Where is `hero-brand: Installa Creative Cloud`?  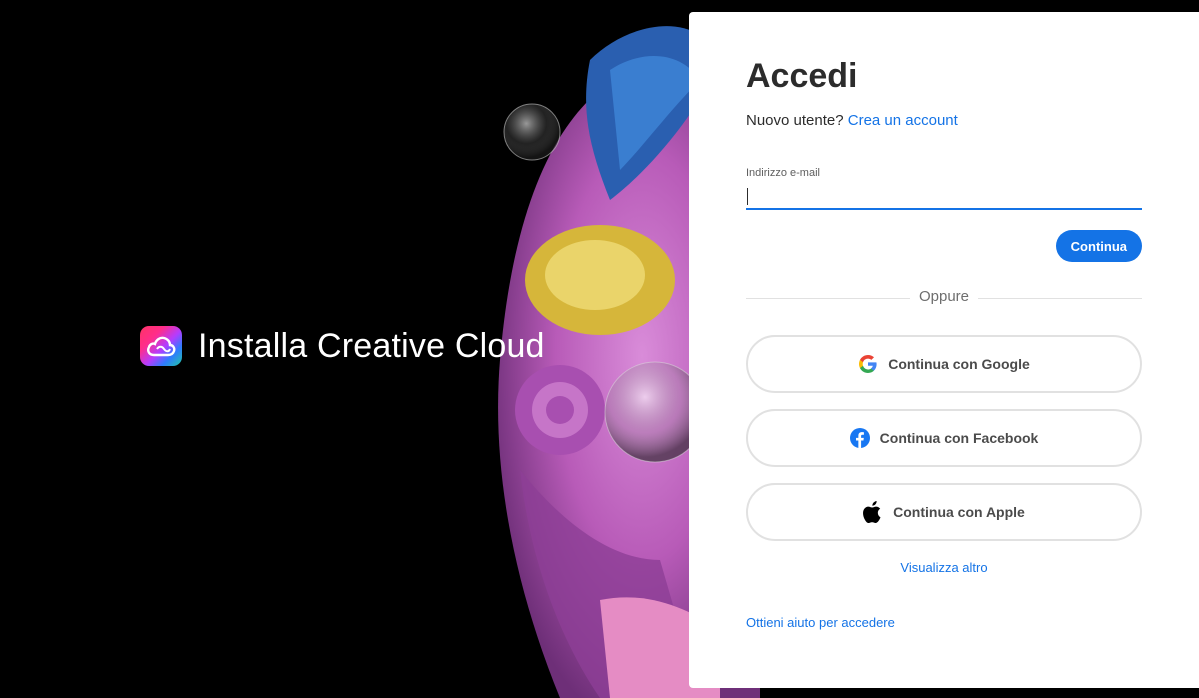
hero-brand: Installa Creative Cloud is located at coordinates (342, 346).